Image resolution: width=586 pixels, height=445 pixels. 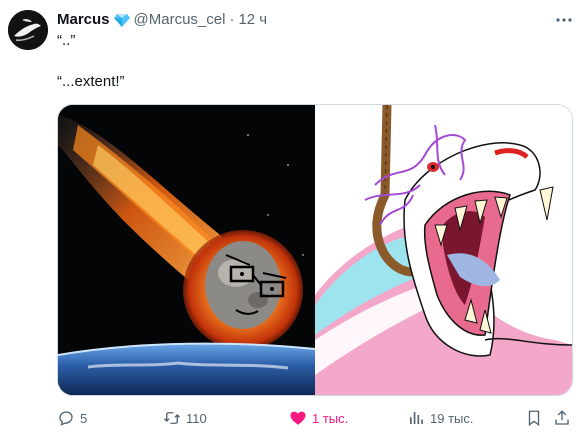 I want to click on heart-icon, so click(x=298, y=418).